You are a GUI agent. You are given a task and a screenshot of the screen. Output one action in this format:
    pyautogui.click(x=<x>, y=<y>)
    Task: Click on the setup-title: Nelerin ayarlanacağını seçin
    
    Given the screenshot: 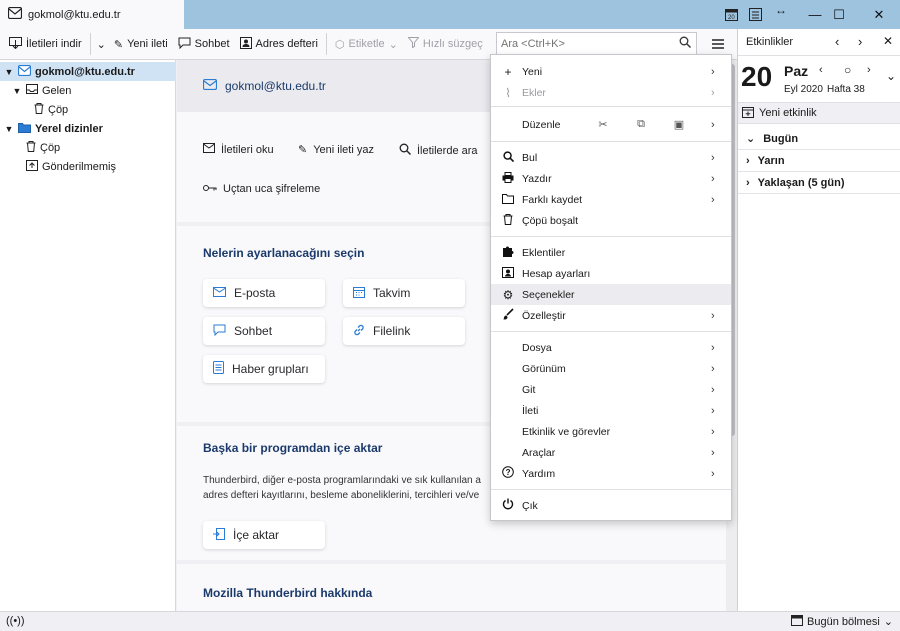 What is the action you would take?
    pyautogui.click(x=284, y=253)
    